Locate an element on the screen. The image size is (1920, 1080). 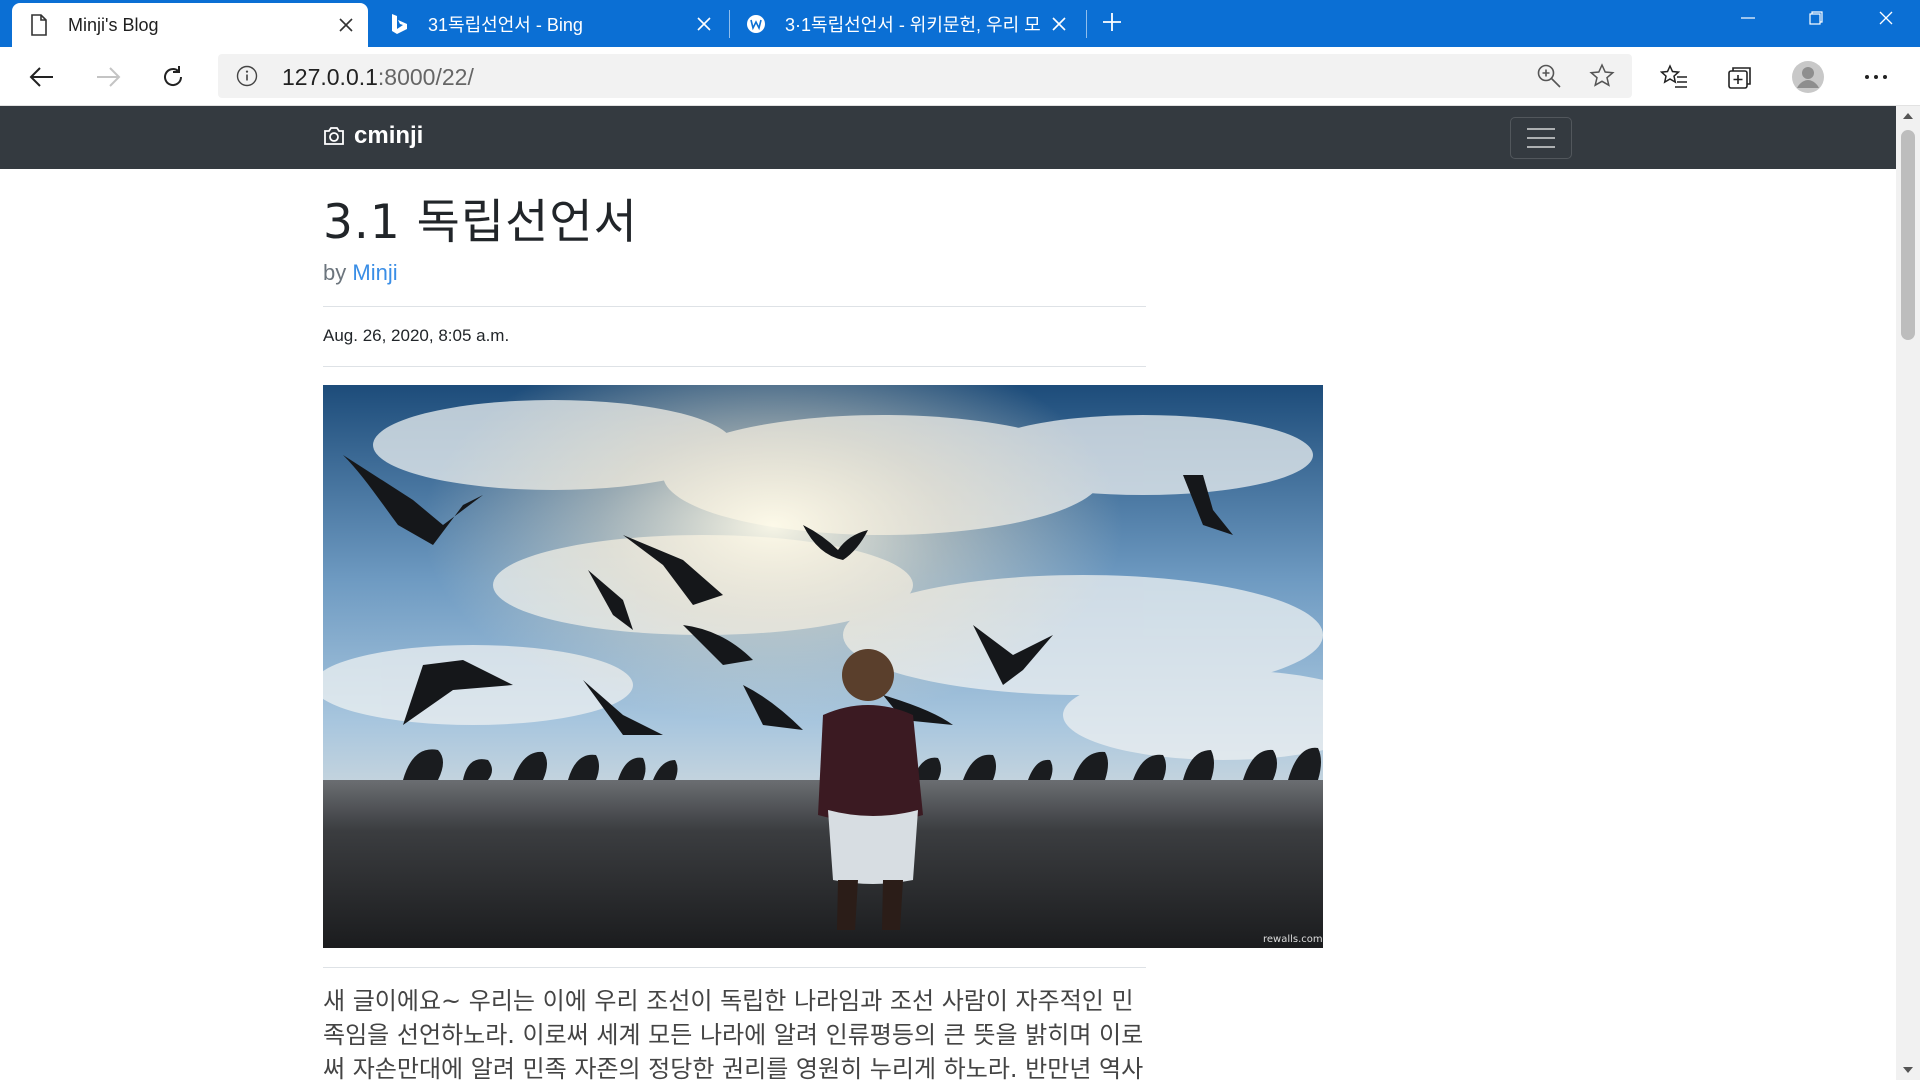
new-tab-button is located at coordinates (1112, 22).